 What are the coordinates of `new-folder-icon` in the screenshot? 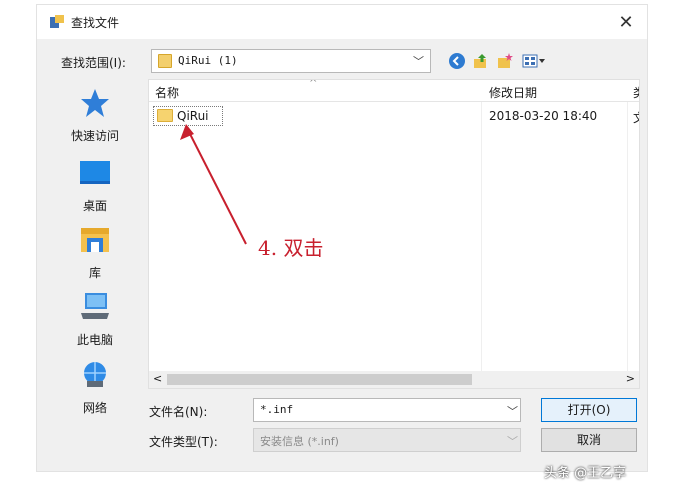 It's located at (505, 60).